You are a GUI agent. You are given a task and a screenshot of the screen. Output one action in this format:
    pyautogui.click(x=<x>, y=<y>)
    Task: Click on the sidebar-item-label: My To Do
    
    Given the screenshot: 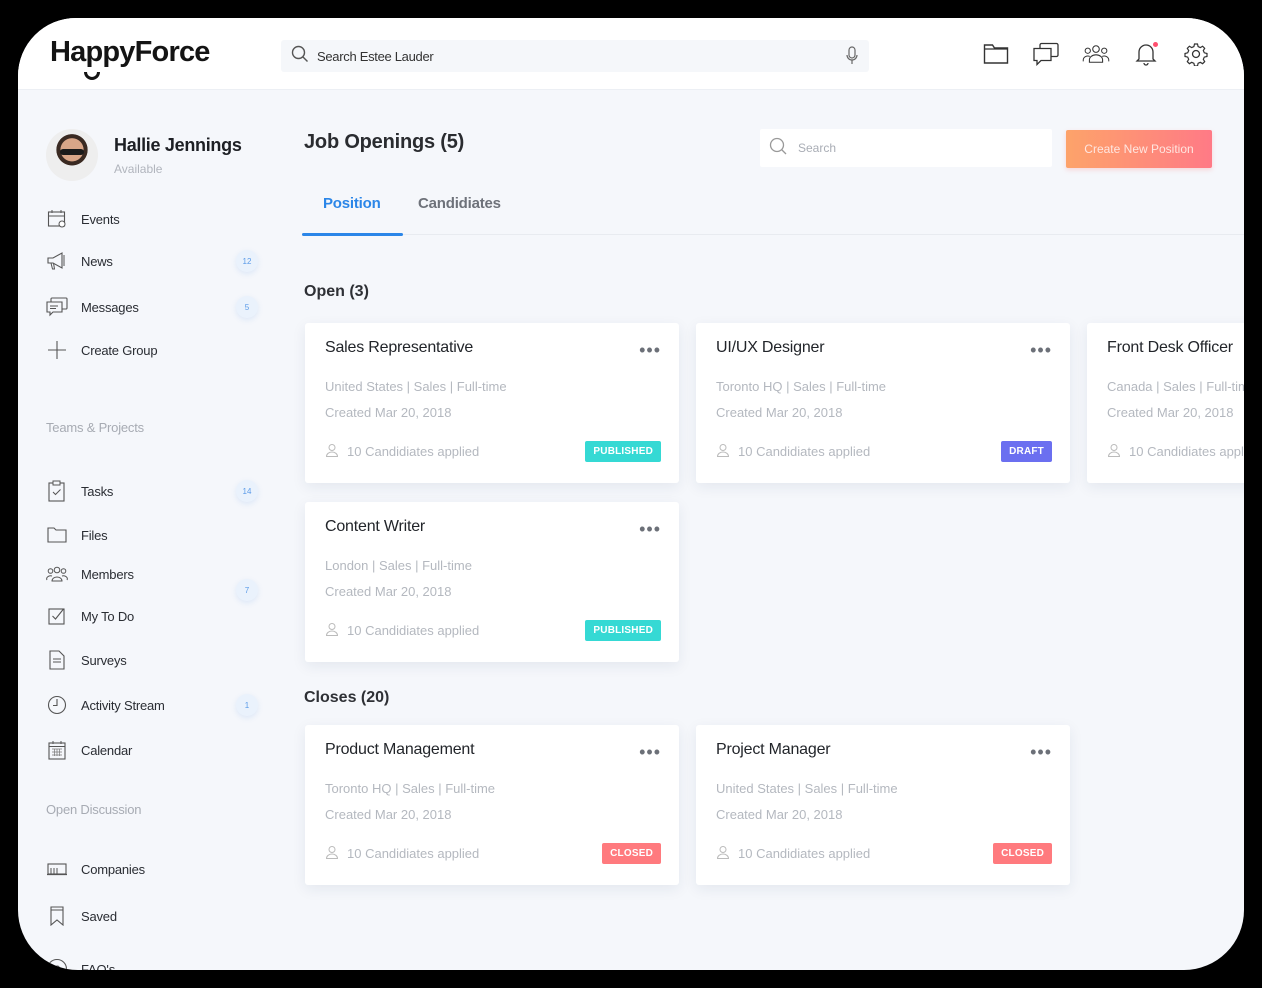 What is the action you would take?
    pyautogui.click(x=108, y=616)
    